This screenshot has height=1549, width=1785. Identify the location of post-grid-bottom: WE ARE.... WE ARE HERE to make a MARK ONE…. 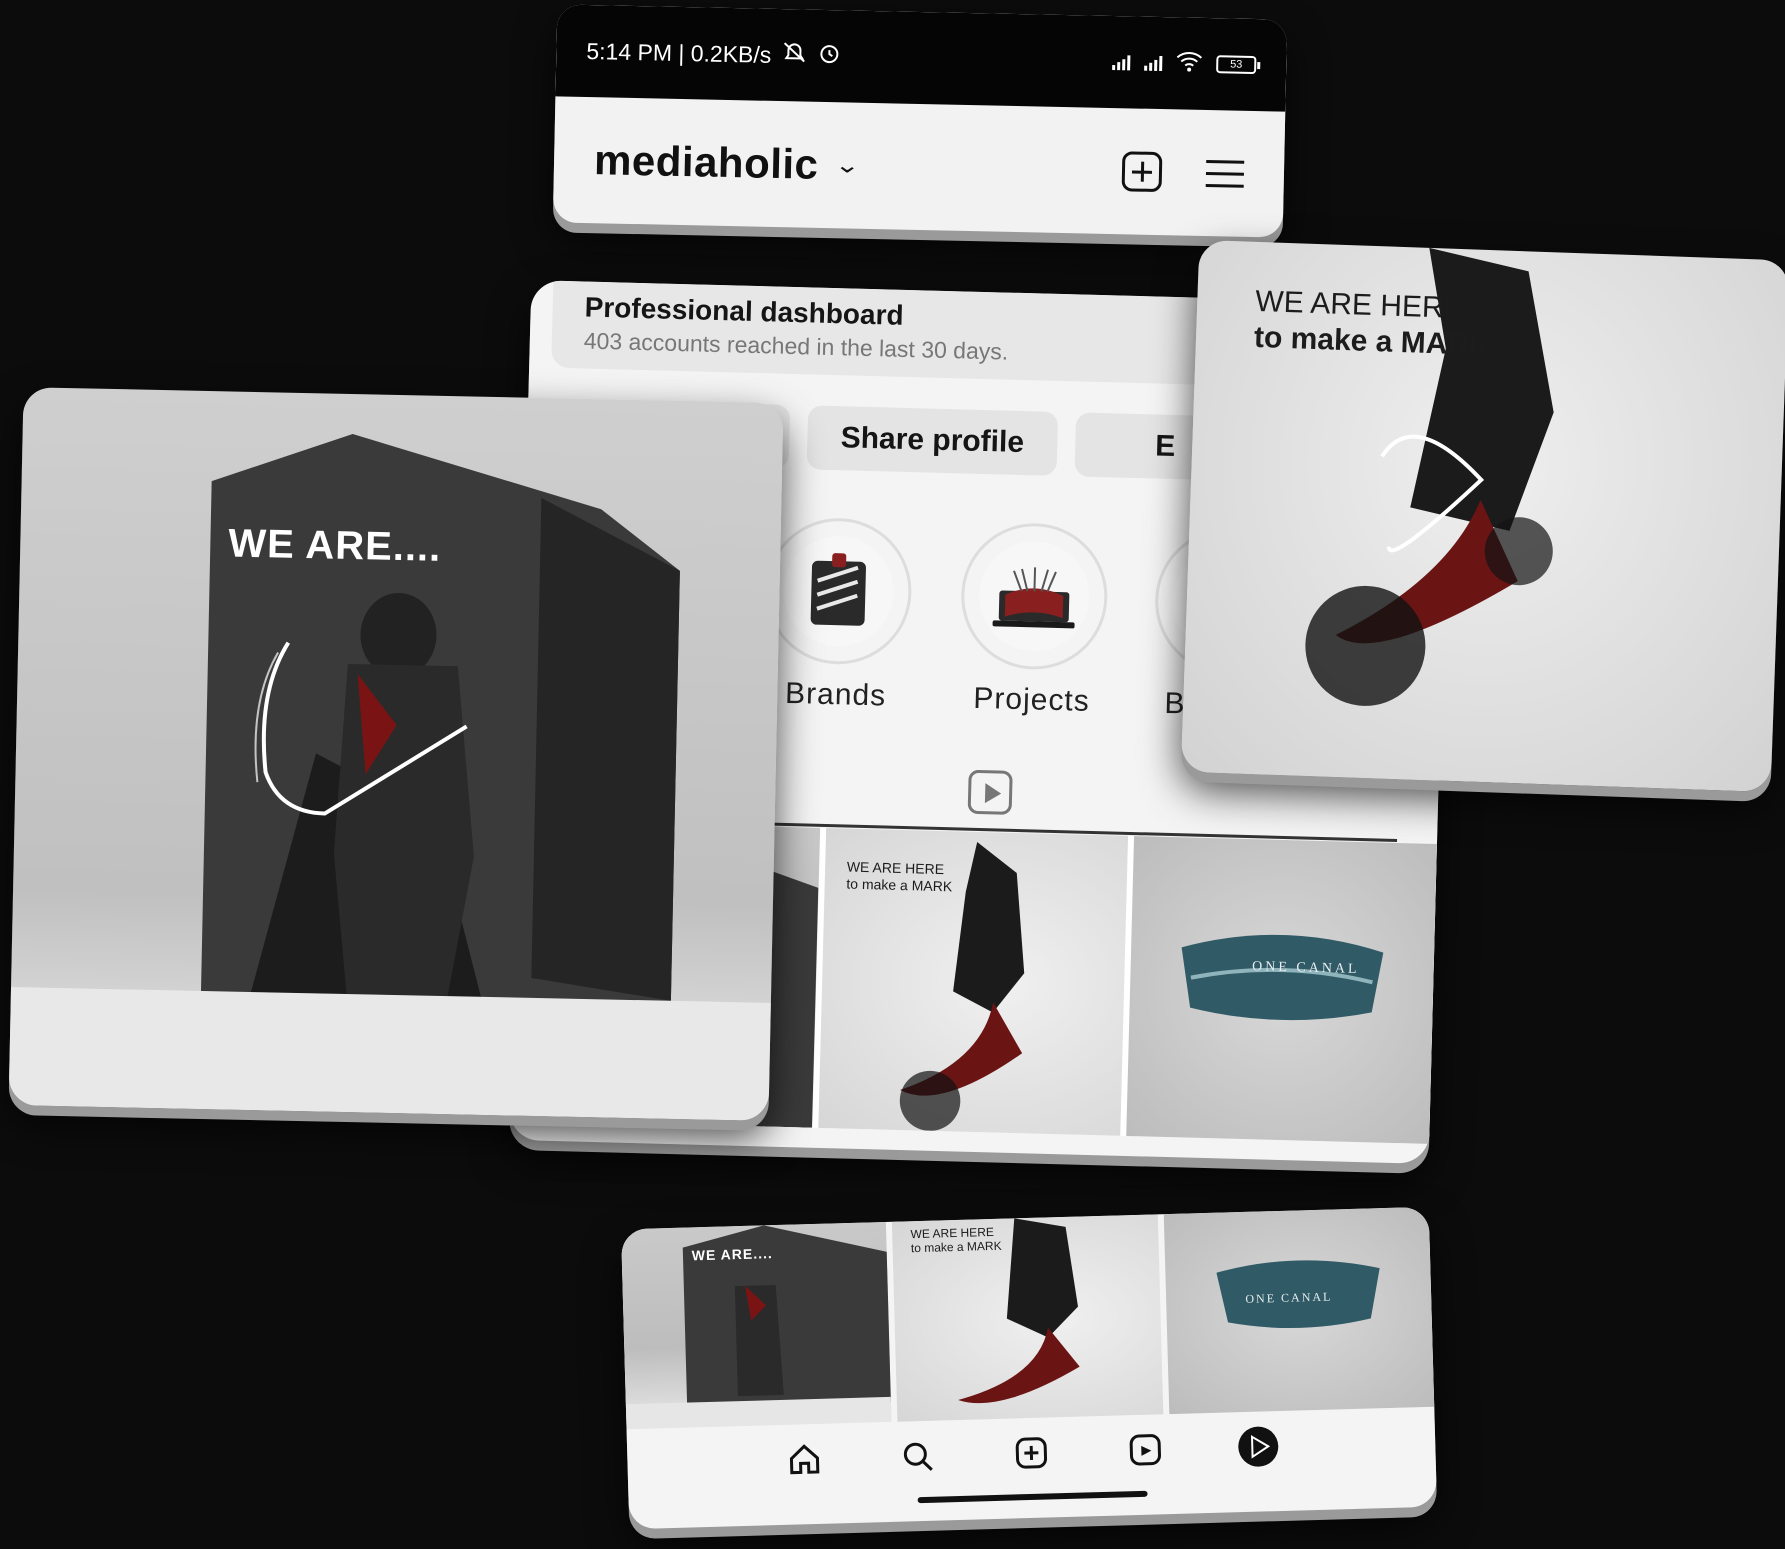
(1027, 1318).